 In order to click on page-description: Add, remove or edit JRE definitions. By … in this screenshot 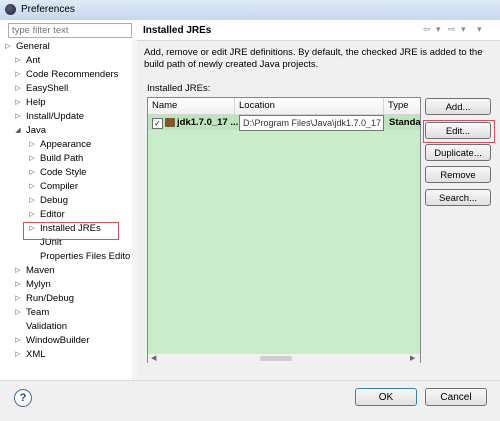, I will do `click(313, 58)`.